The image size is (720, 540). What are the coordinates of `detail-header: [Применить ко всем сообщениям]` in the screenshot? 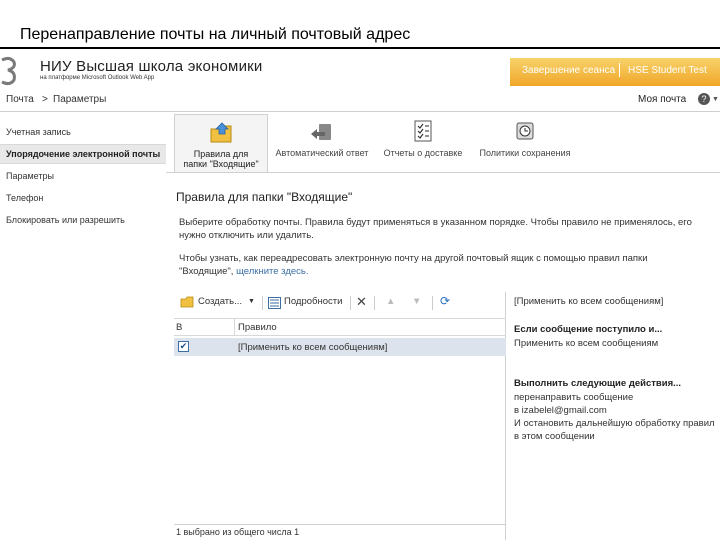 It's located at (589, 301).